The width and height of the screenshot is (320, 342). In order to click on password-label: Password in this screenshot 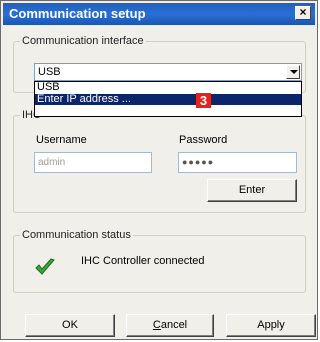, I will do `click(203, 140)`.